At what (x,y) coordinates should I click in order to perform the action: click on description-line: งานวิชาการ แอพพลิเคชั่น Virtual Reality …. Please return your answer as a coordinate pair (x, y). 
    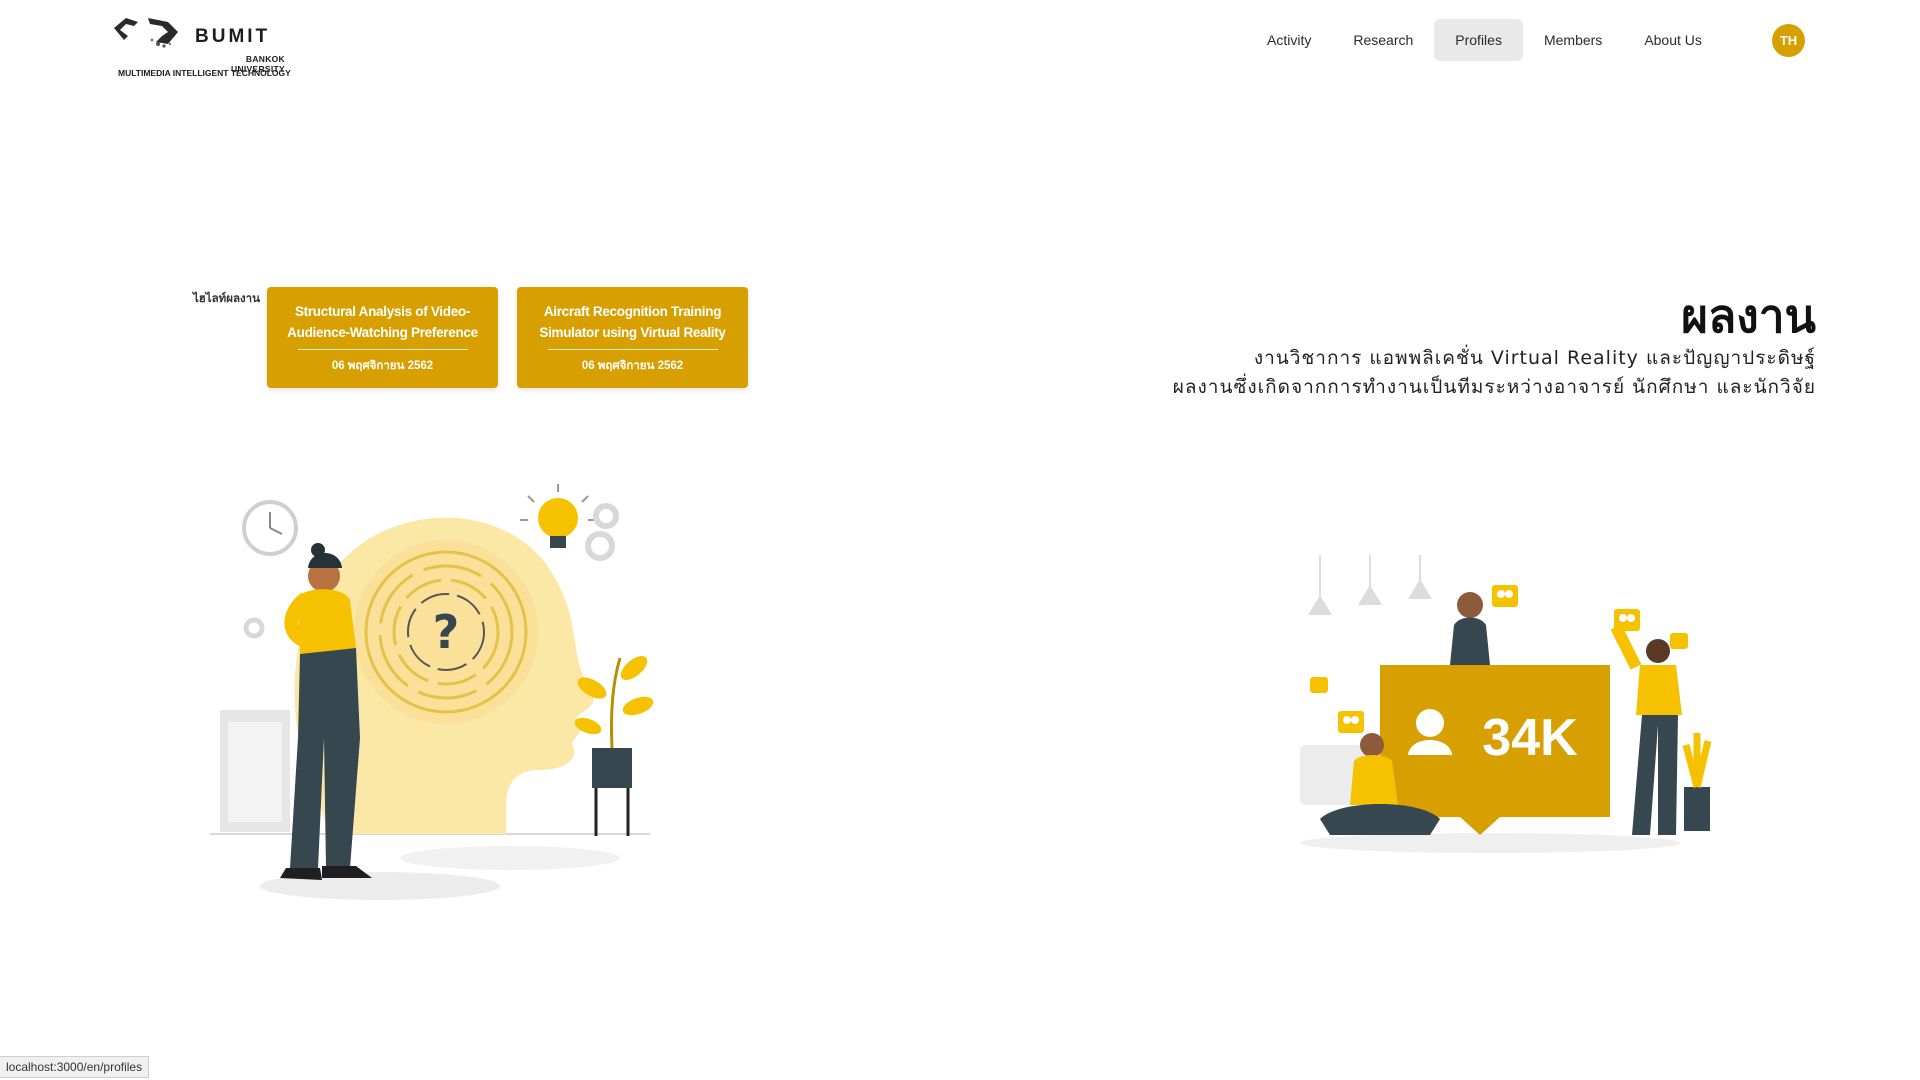
    Looking at the image, I should click on (1534, 358).